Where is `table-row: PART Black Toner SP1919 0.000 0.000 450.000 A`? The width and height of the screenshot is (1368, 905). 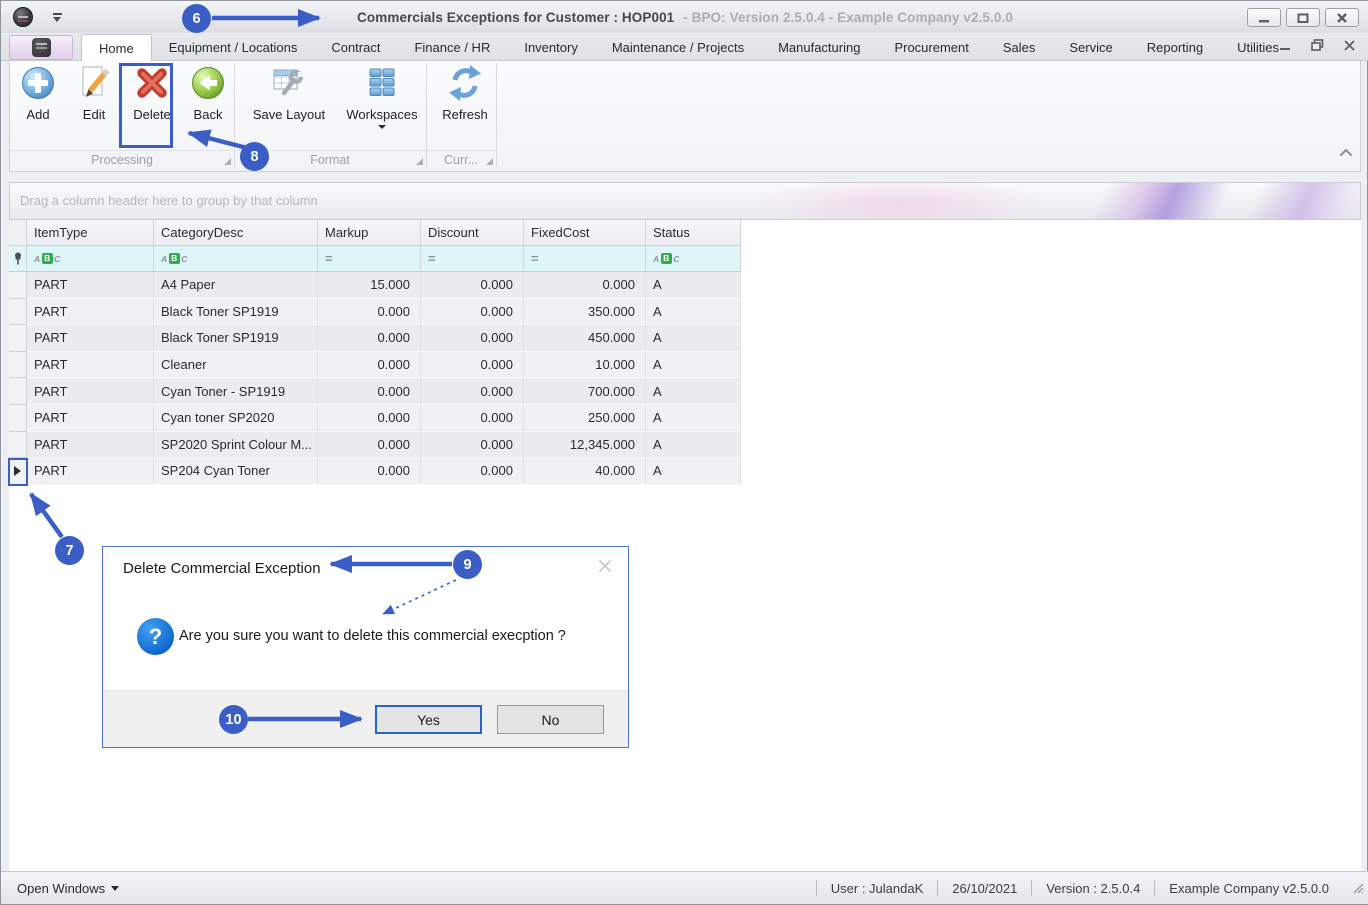
table-row: PART Black Toner SP1919 0.000 0.000 450.000 A is located at coordinates (685, 338).